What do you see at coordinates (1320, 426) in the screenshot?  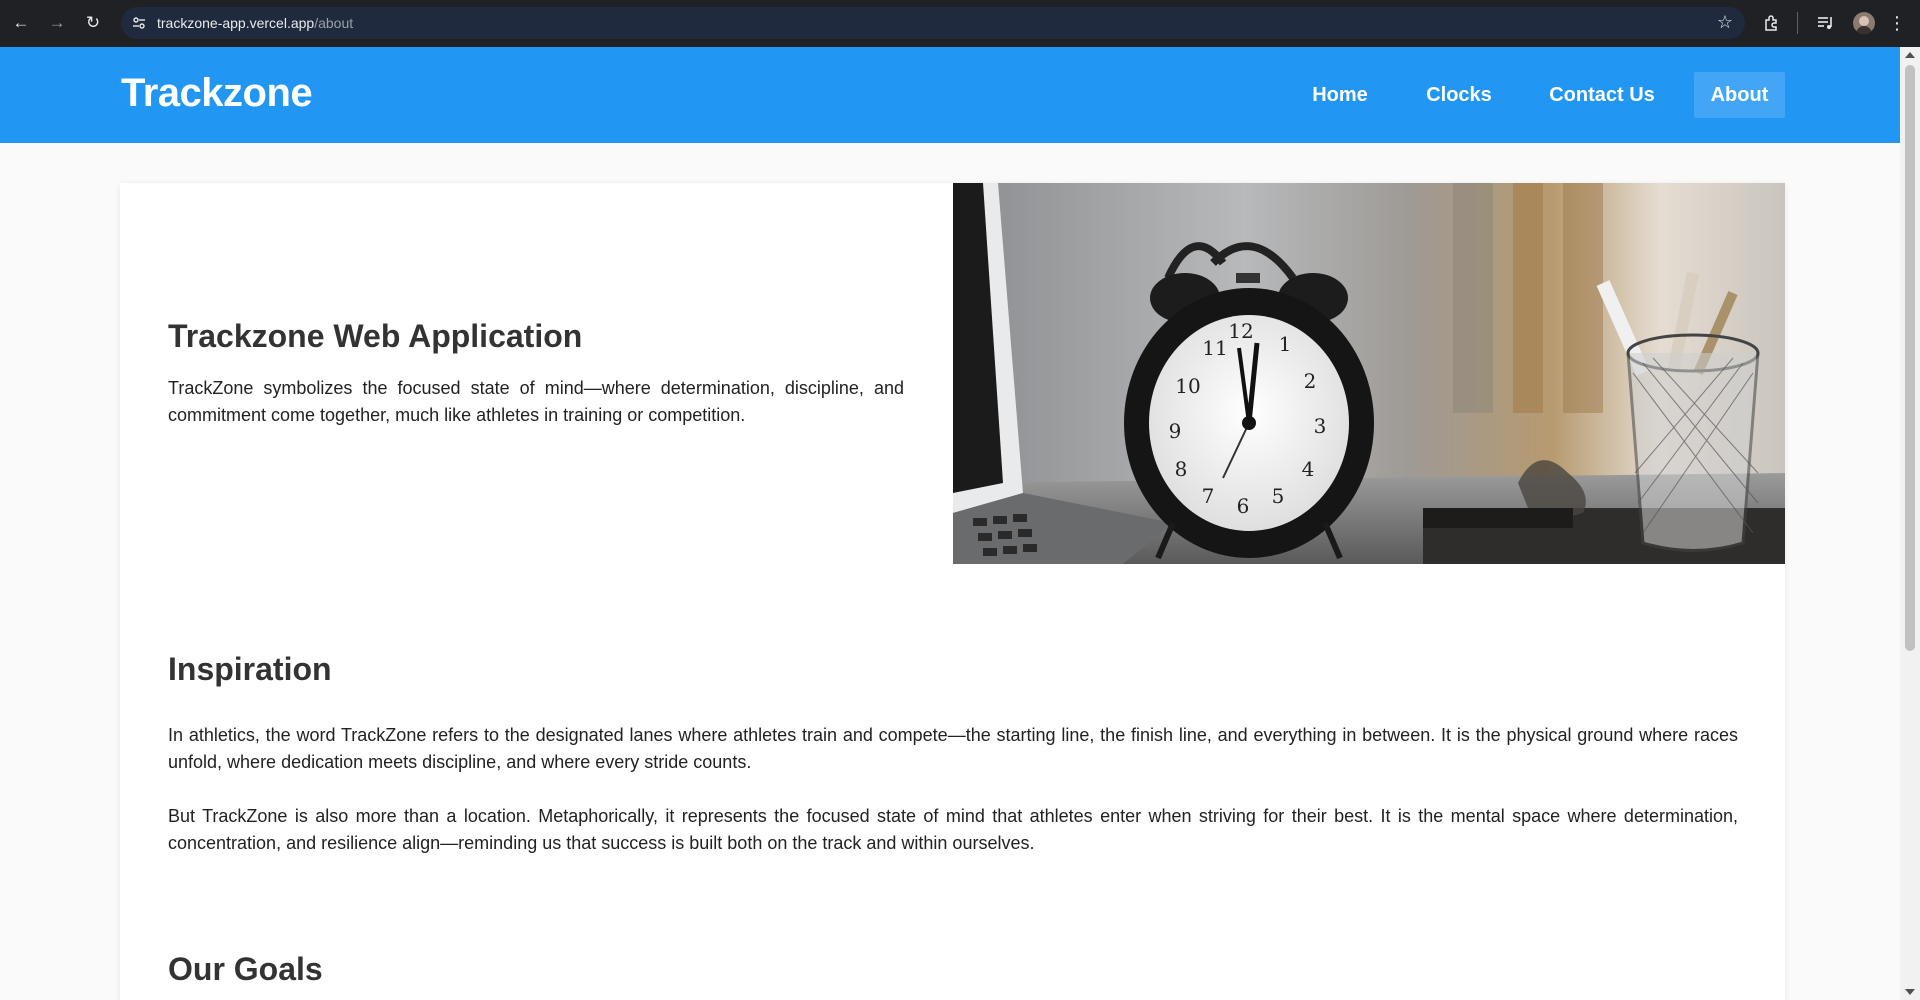 I see `svg-text: 3` at bounding box center [1320, 426].